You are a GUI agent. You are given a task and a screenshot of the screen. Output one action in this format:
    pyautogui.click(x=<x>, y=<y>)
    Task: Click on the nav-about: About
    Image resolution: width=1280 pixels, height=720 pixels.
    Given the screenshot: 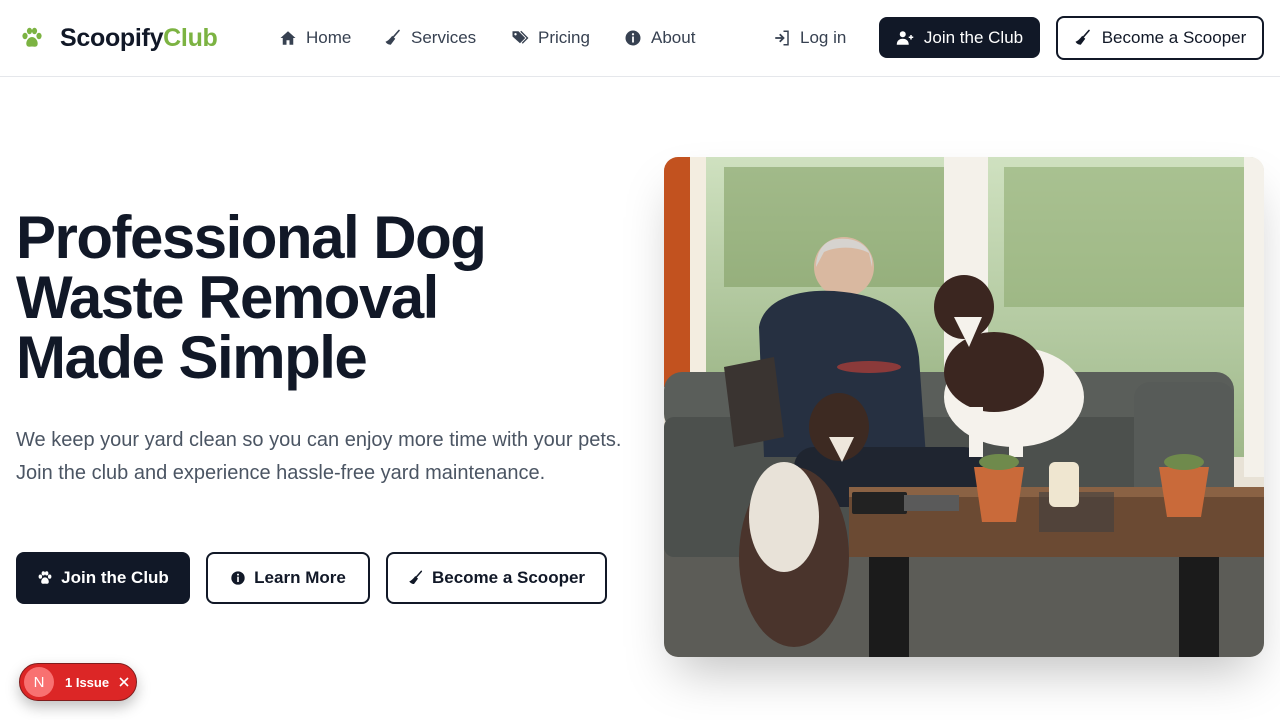 What is the action you would take?
    pyautogui.click(x=659, y=38)
    